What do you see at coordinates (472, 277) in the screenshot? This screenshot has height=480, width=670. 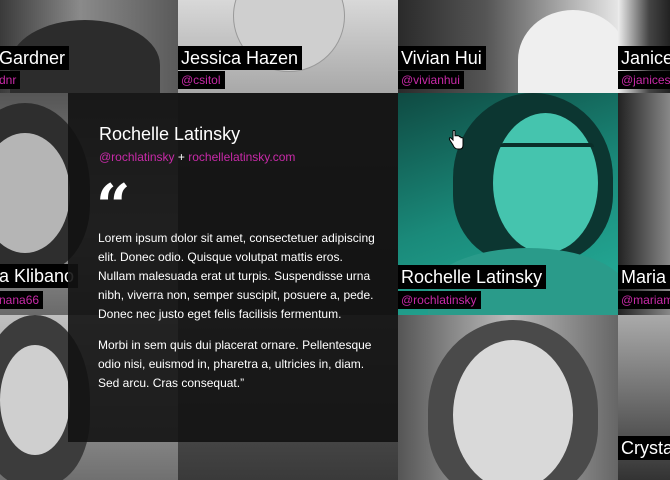 I see `profile-name: Rochelle Latinsky` at bounding box center [472, 277].